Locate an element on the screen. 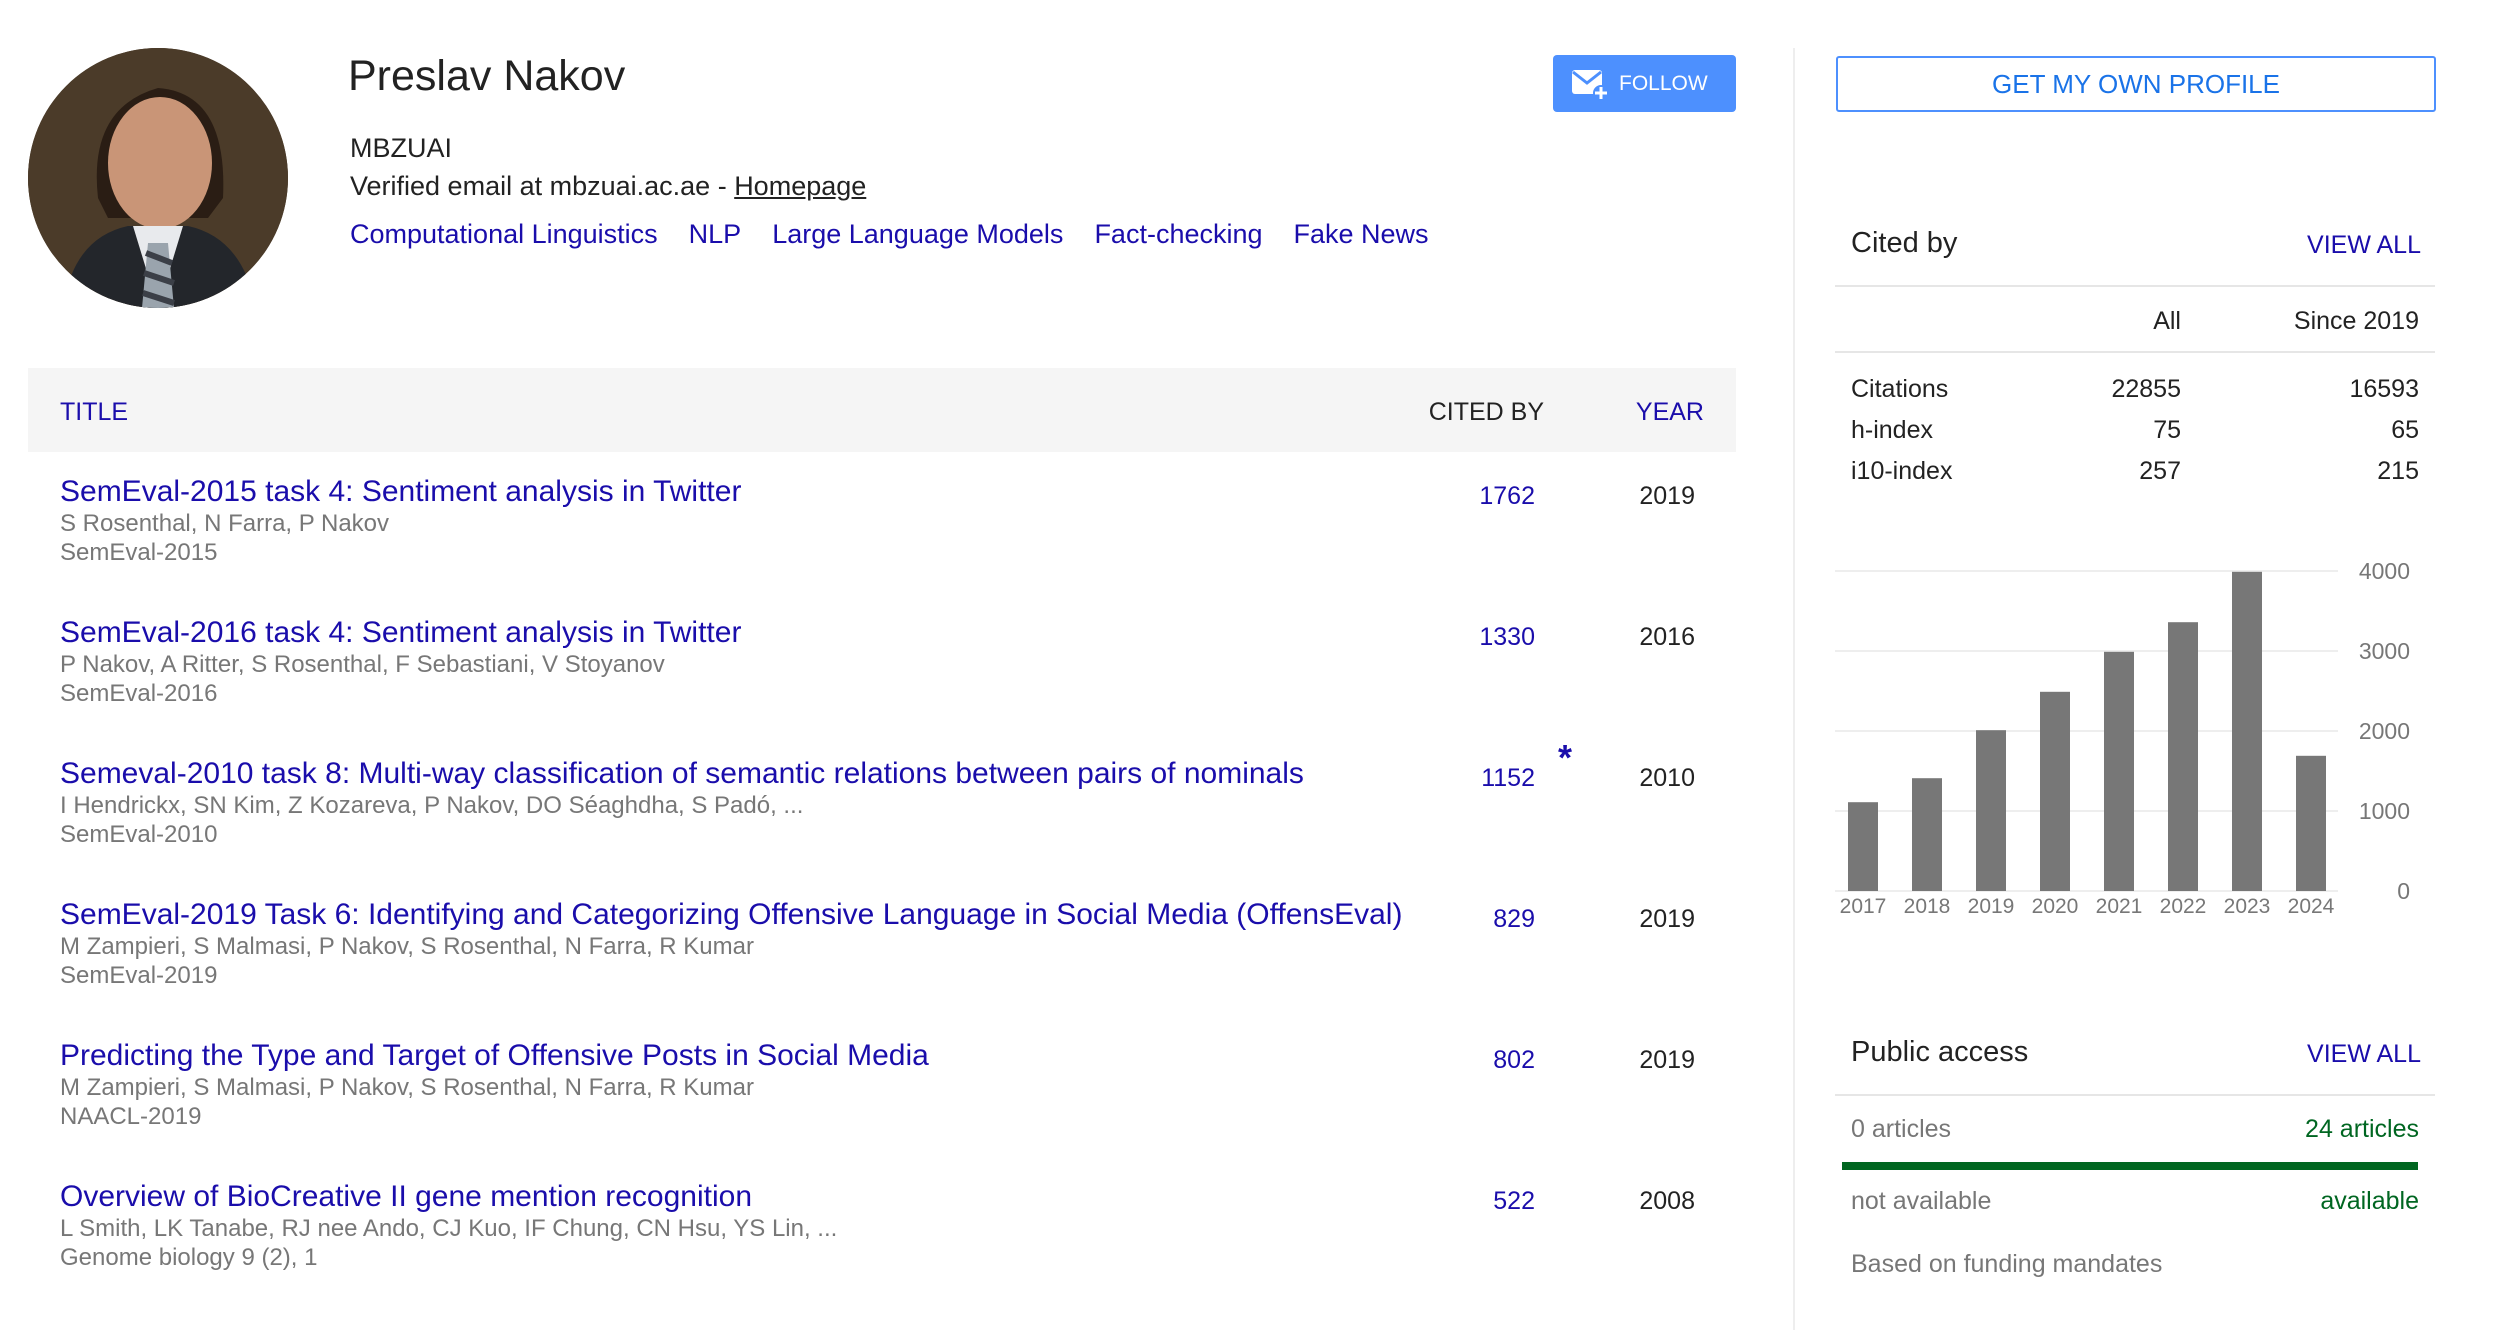 The width and height of the screenshot is (2498, 1330). profile-affiliation: MBZUAI is located at coordinates (401, 148).